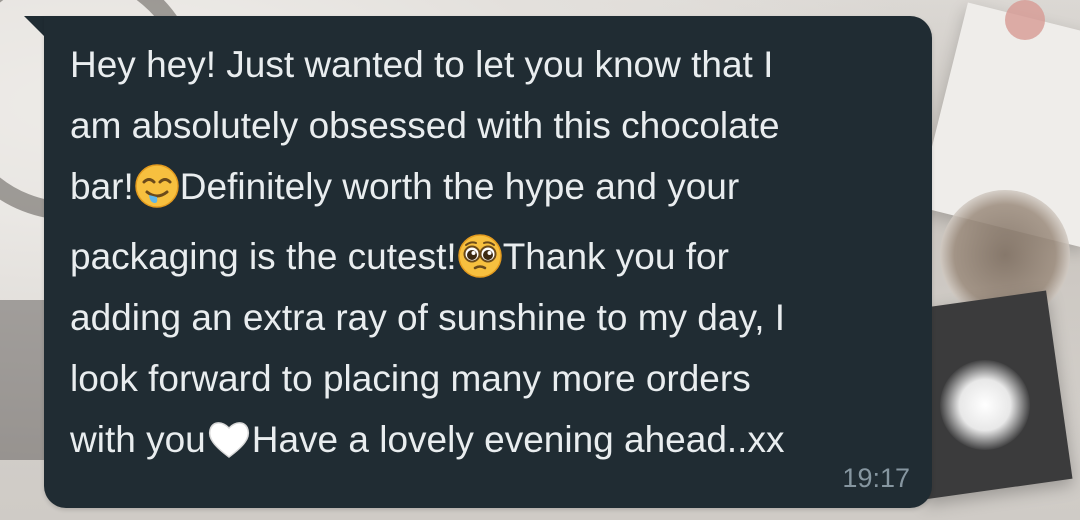 The height and width of the screenshot is (520, 1080). Describe the element at coordinates (985, 405) in the screenshot. I see `wallpaper-white-flower` at that location.